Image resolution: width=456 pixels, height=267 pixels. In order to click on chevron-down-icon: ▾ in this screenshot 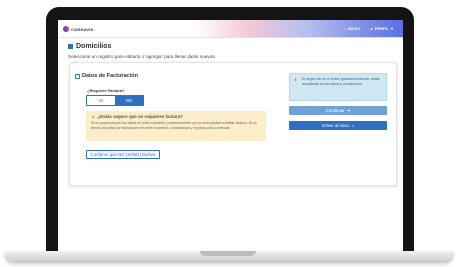, I will do `click(391, 28)`.